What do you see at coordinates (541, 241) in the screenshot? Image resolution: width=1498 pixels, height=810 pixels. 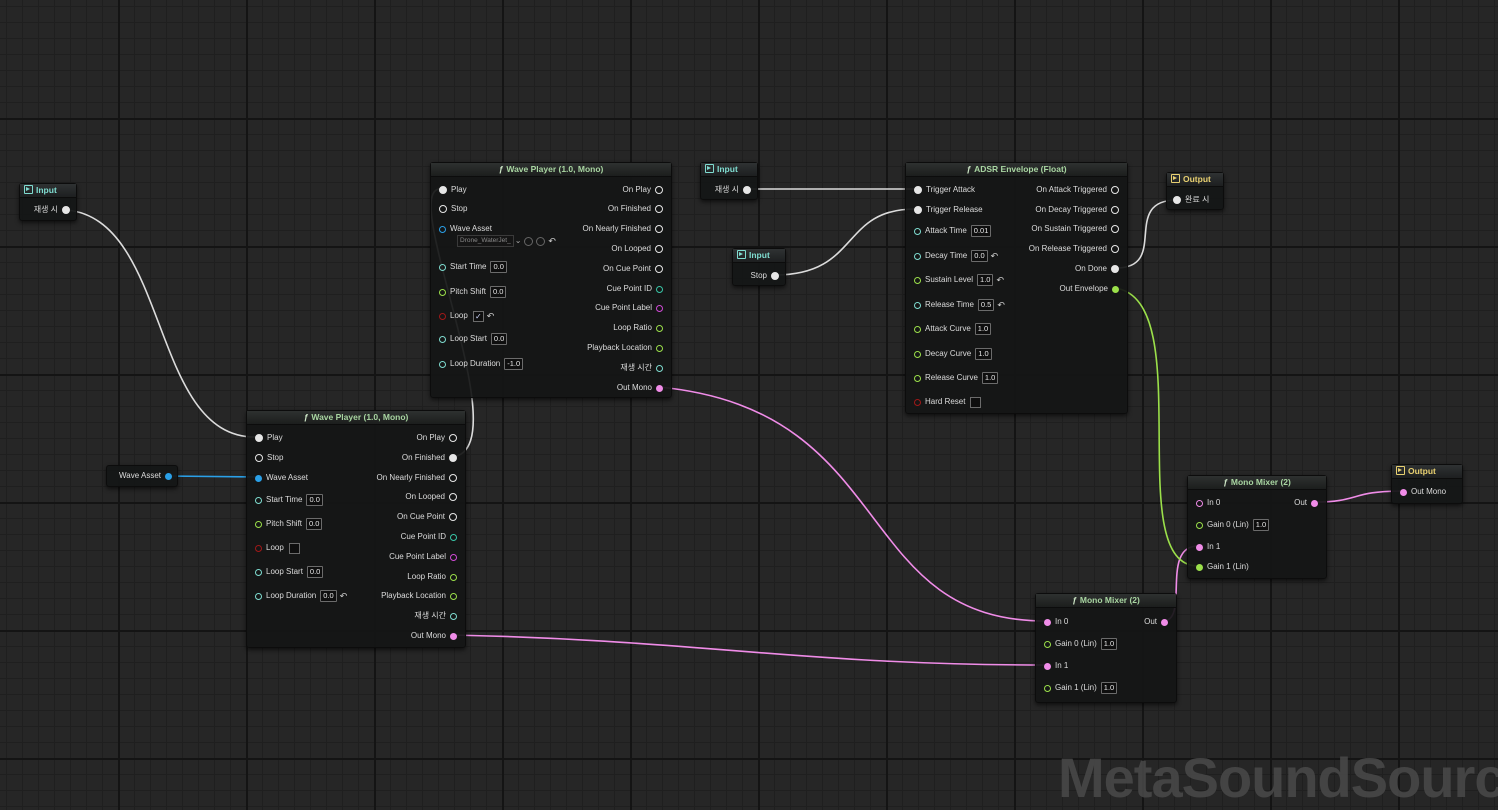 I see `search-icon` at bounding box center [541, 241].